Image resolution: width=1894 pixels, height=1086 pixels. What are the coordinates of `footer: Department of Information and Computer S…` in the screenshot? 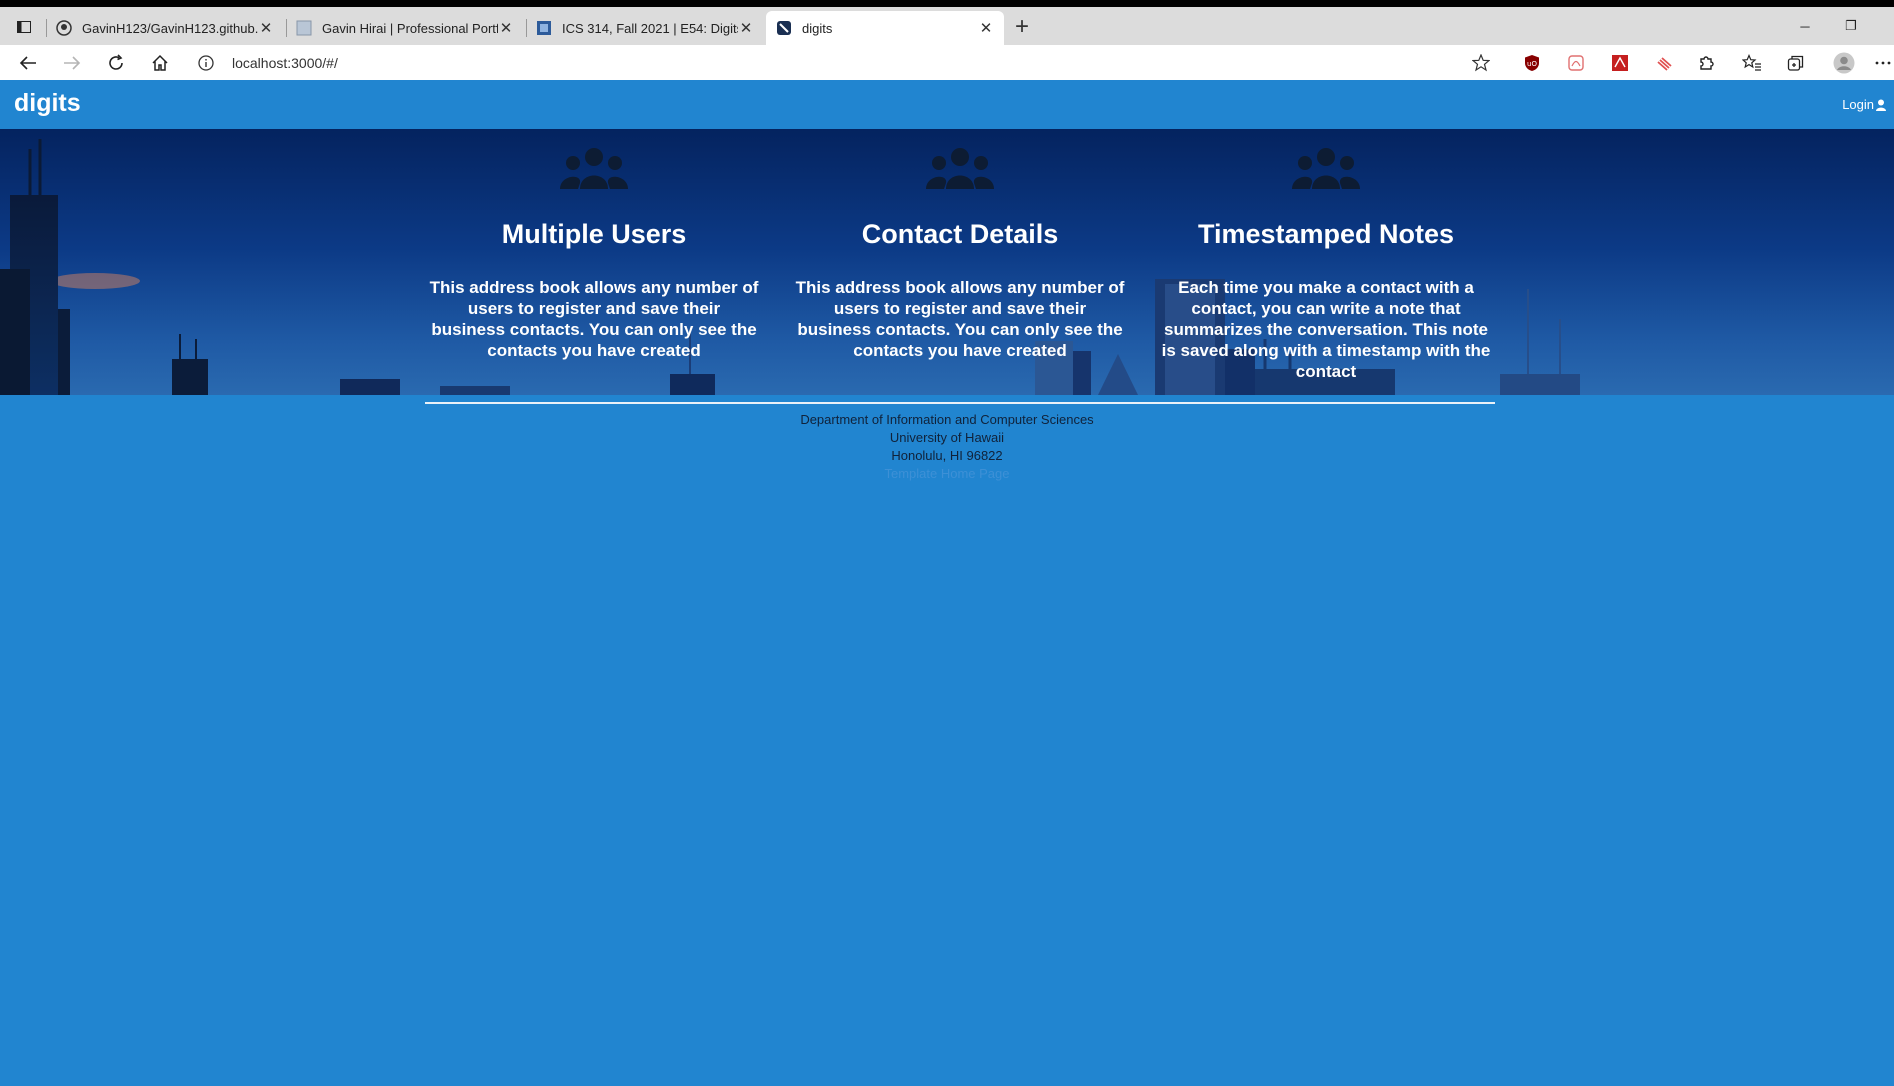 It's located at (947, 447).